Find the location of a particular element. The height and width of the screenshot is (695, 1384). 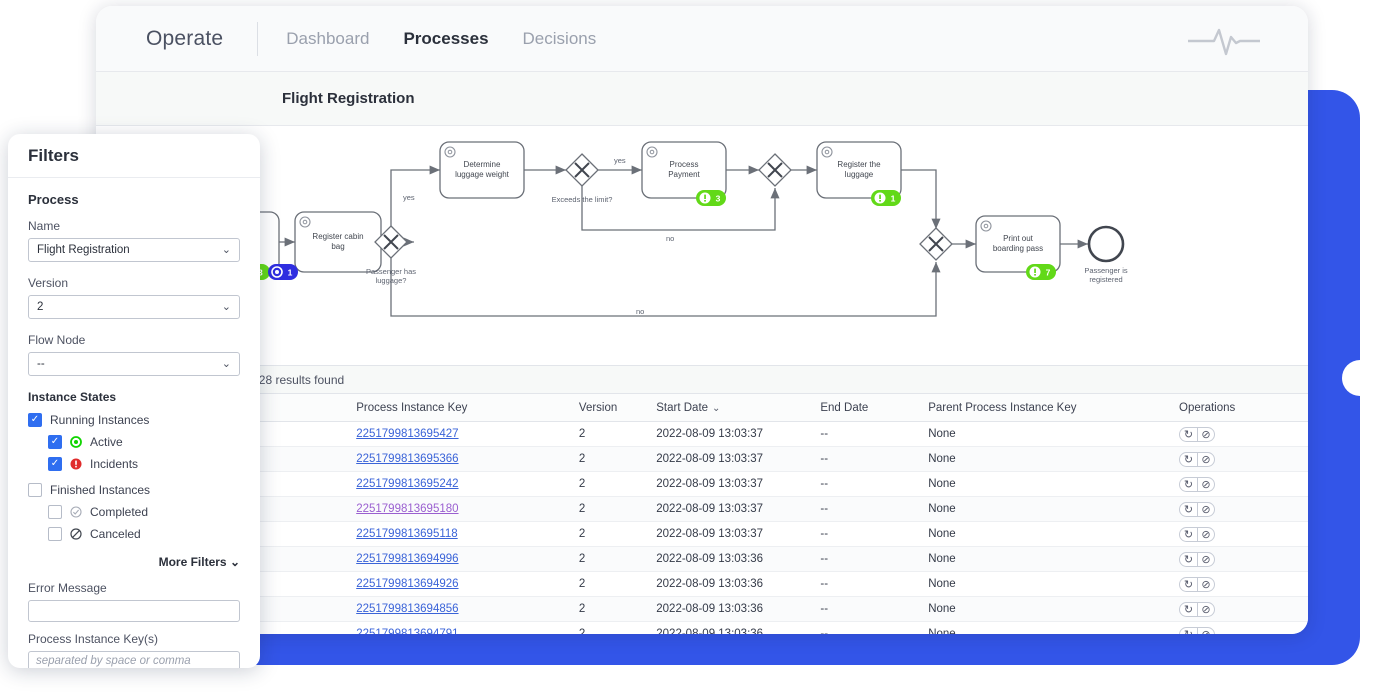

tab-processes: Processes is located at coordinates (445, 39).